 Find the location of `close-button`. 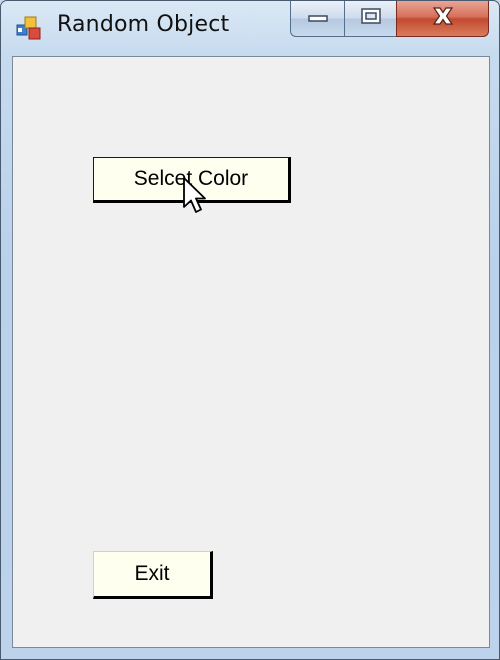

close-button is located at coordinates (442, 19).